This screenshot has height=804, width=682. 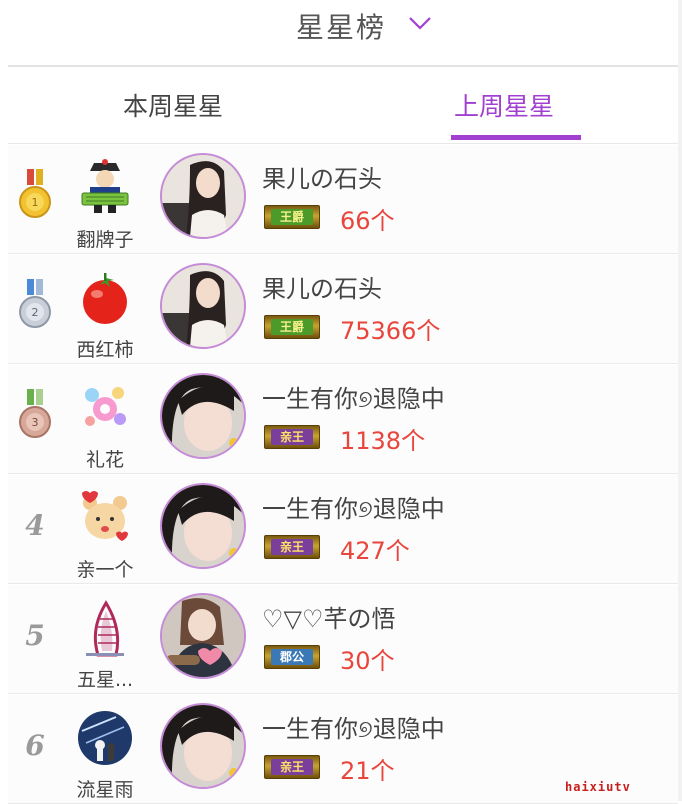 What do you see at coordinates (35, 312) in the screenshot?
I see `svg-text: 2` at bounding box center [35, 312].